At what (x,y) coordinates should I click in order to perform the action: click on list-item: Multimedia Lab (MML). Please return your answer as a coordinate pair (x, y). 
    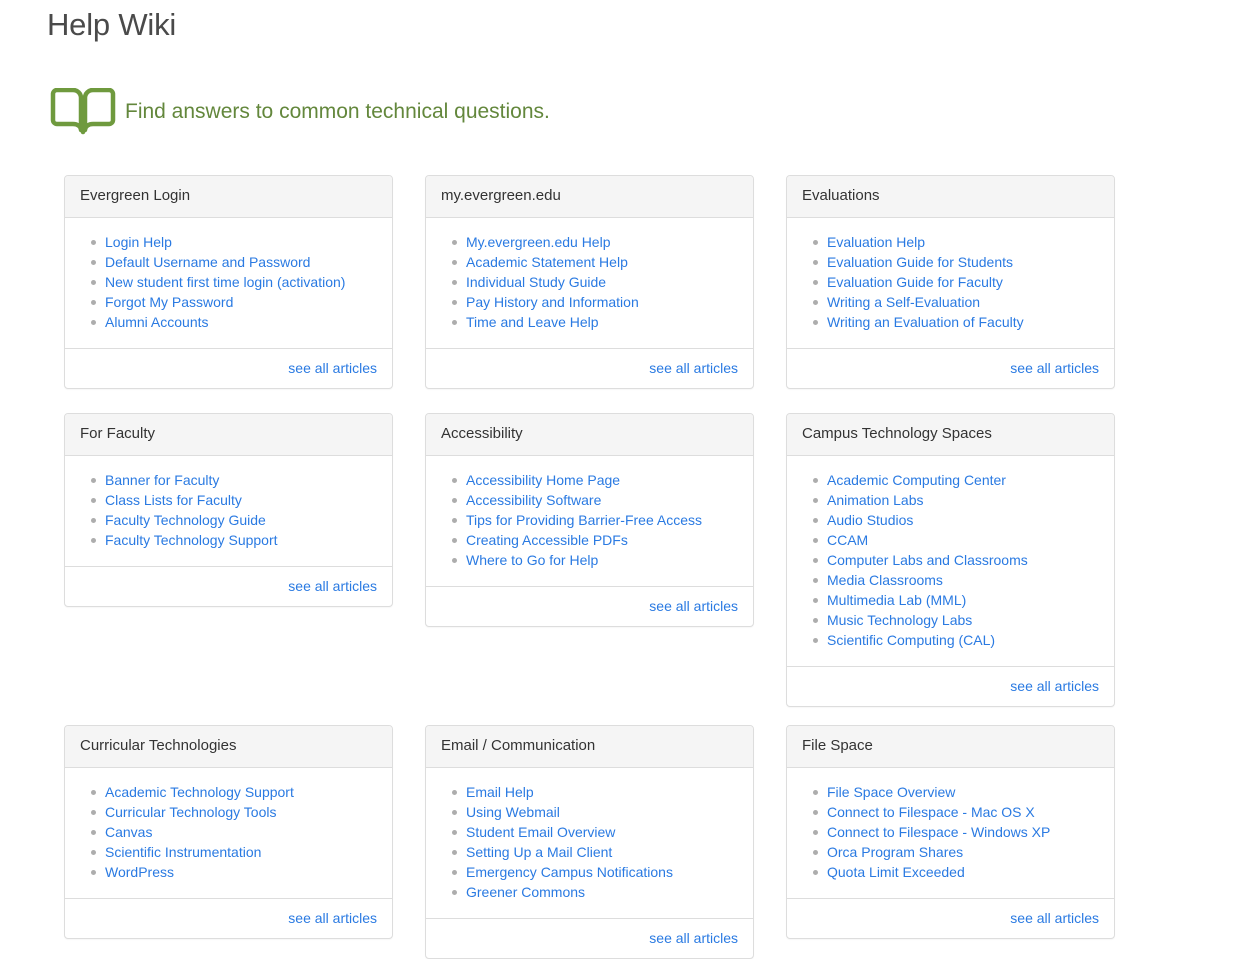
    Looking at the image, I should click on (956, 600).